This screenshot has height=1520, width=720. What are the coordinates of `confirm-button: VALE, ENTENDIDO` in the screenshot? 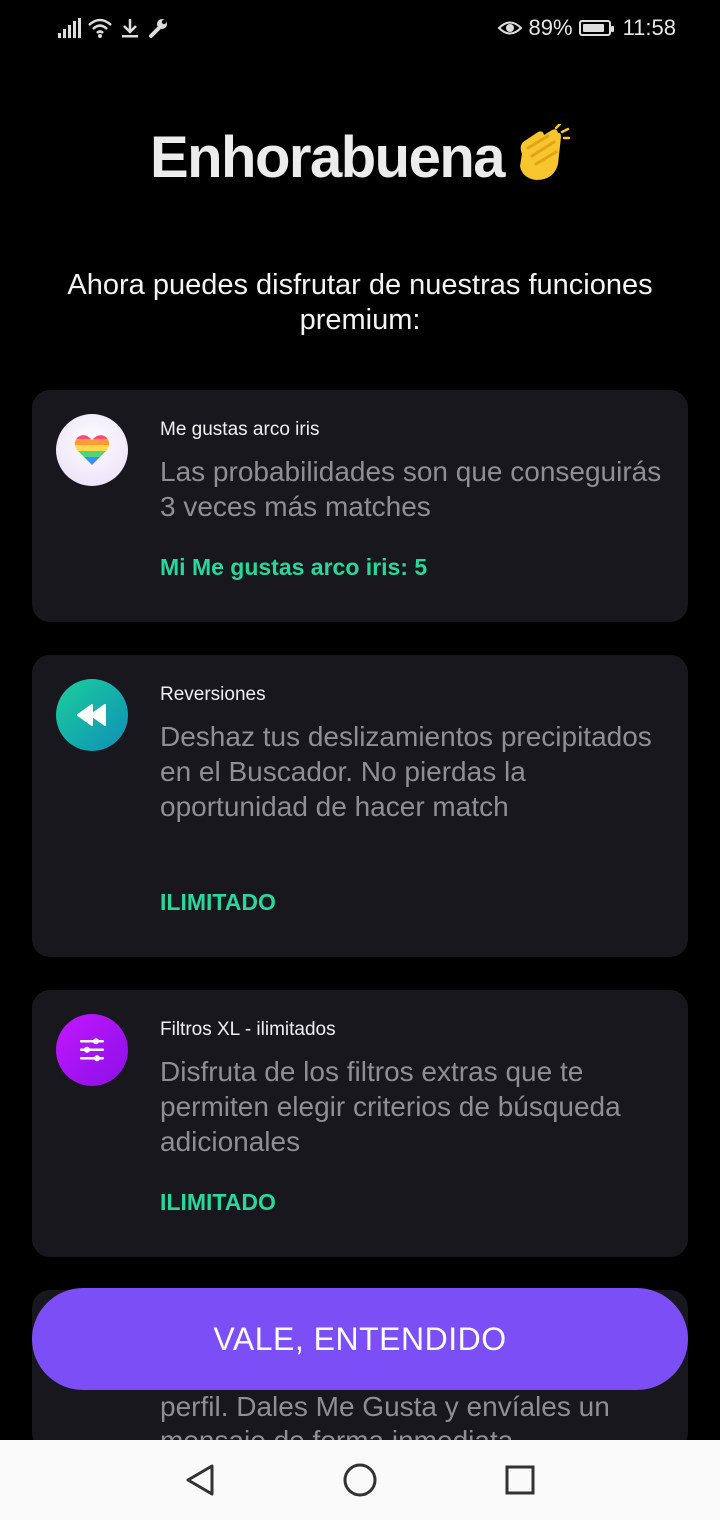 It's located at (360, 1339).